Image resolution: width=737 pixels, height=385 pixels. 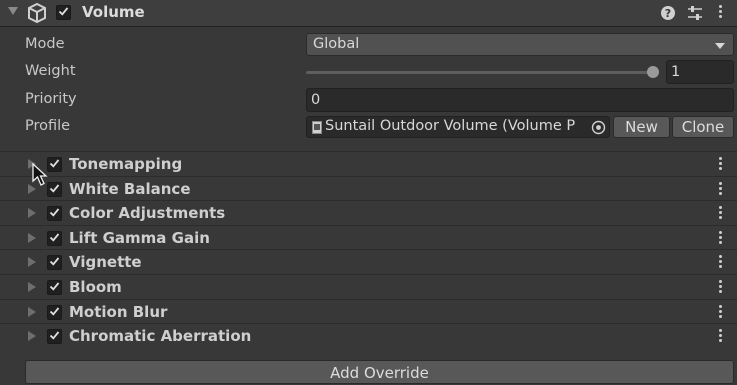 What do you see at coordinates (368, 164) in the screenshot?
I see `override-row: Tonemapping` at bounding box center [368, 164].